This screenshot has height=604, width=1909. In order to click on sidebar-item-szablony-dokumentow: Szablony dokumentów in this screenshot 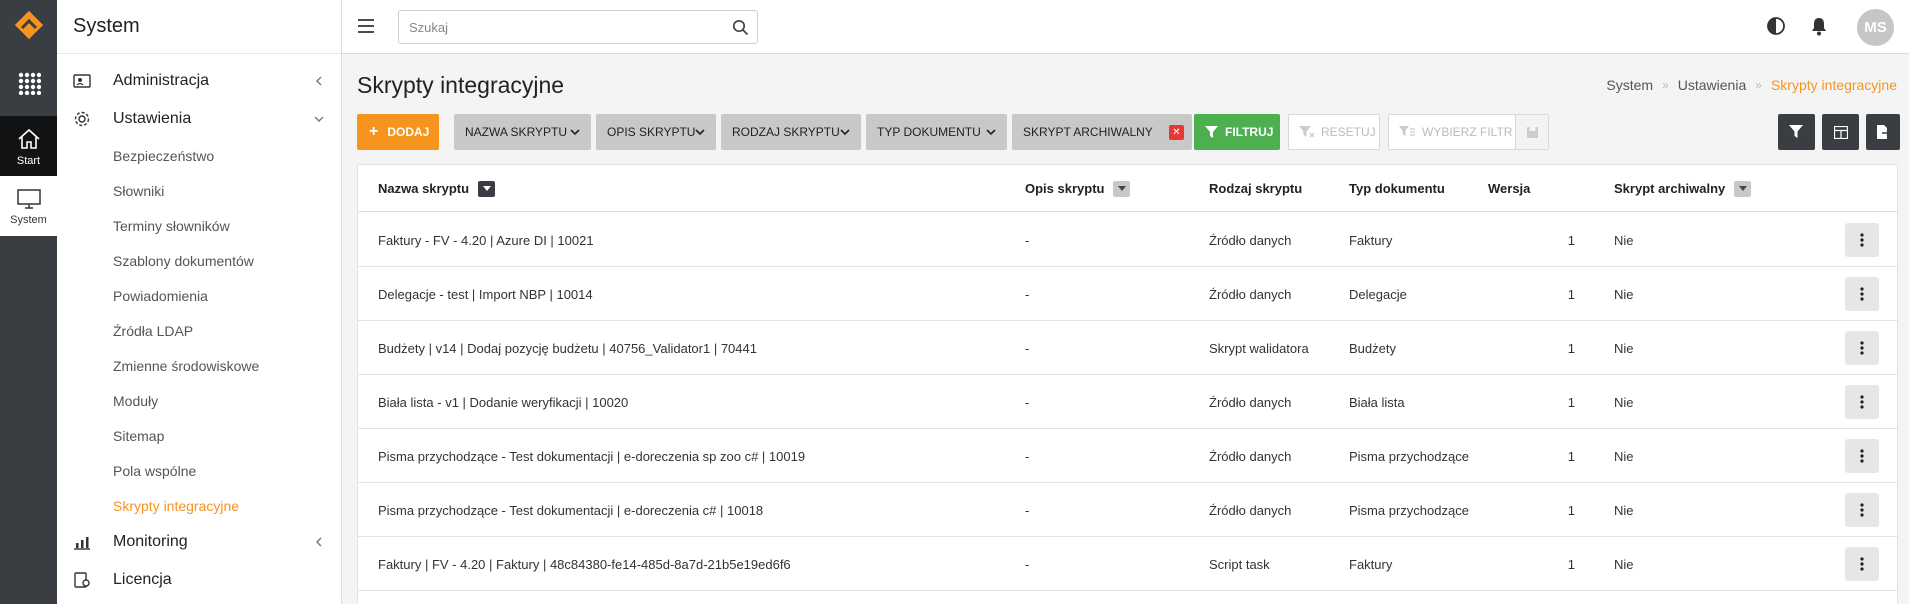, I will do `click(199, 260)`.